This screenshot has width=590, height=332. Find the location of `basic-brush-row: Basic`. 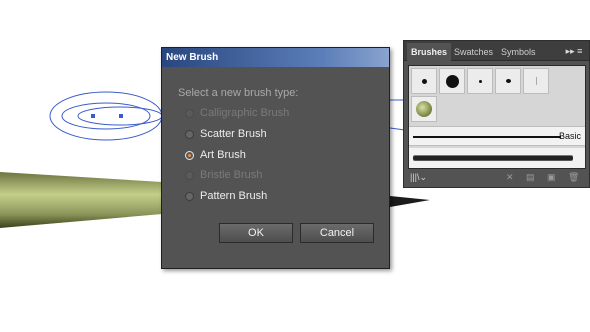

basic-brush-row: Basic is located at coordinates (497, 136).